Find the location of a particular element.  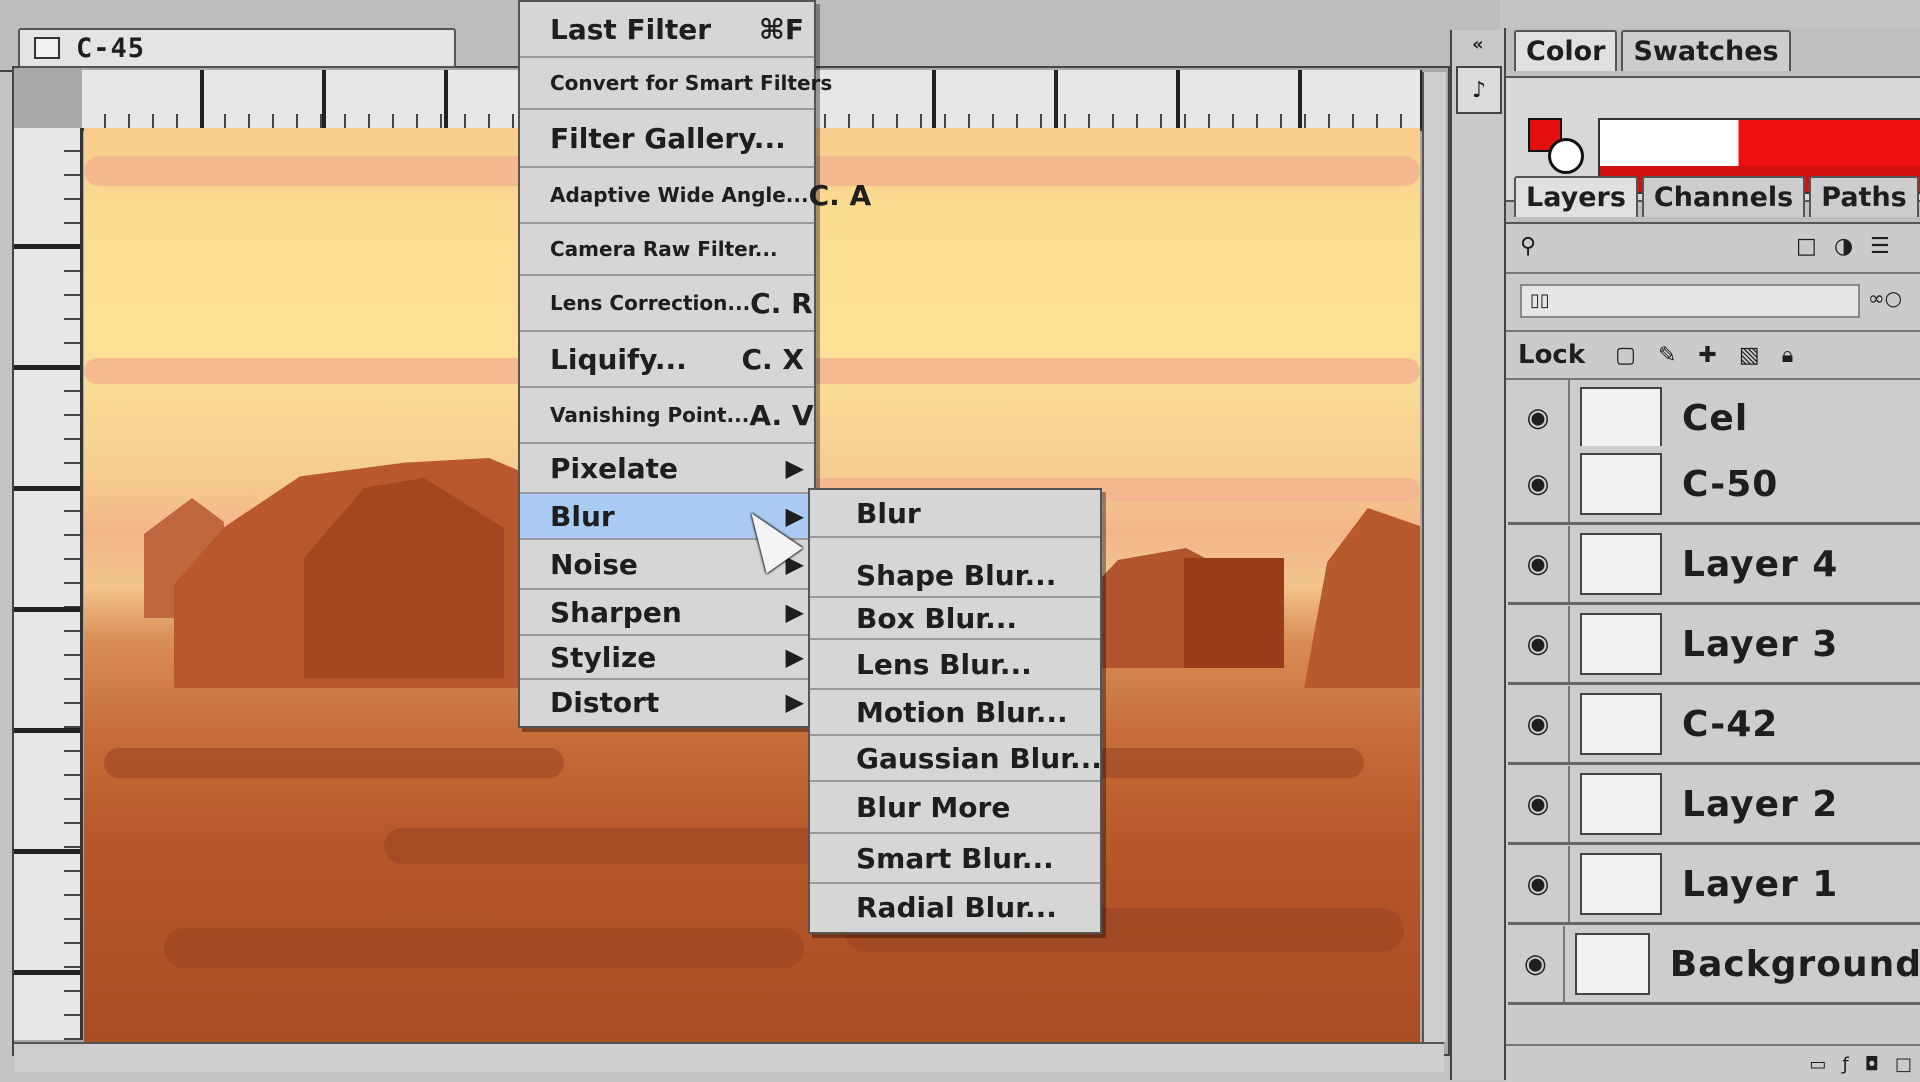

menu-item-last-filter: Last Filter ⌘F is located at coordinates (667, 30).